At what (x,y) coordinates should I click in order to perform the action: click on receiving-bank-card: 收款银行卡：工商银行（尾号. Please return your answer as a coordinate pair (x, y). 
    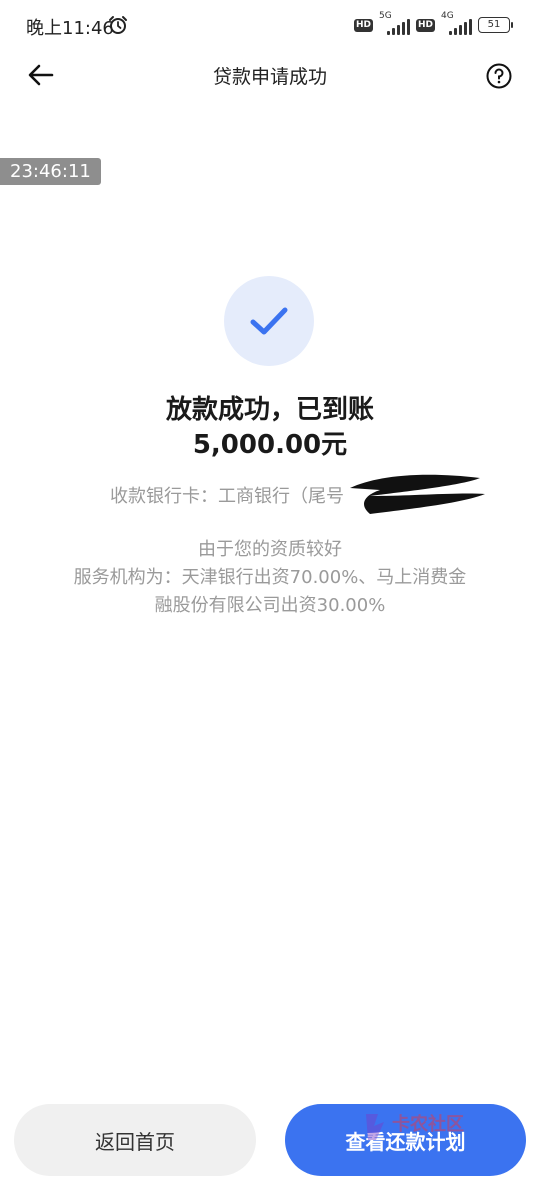
    Looking at the image, I should click on (227, 496).